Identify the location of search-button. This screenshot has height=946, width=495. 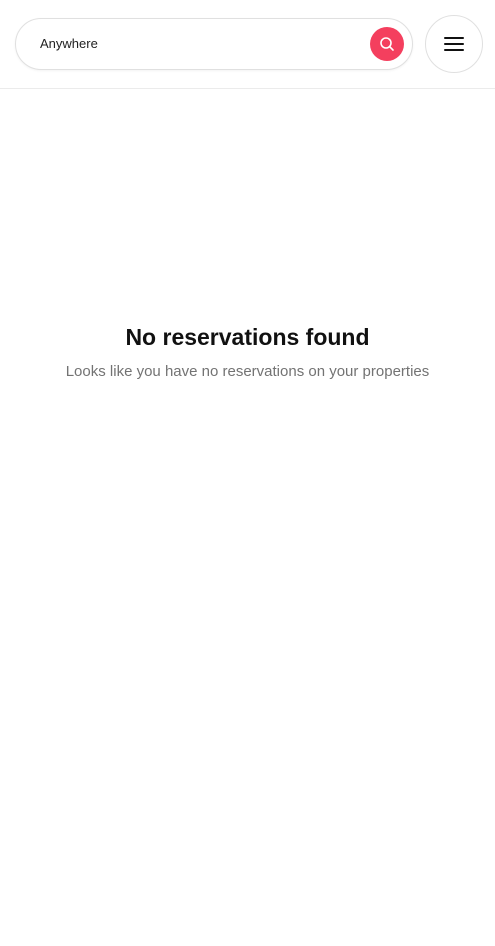
(387, 44).